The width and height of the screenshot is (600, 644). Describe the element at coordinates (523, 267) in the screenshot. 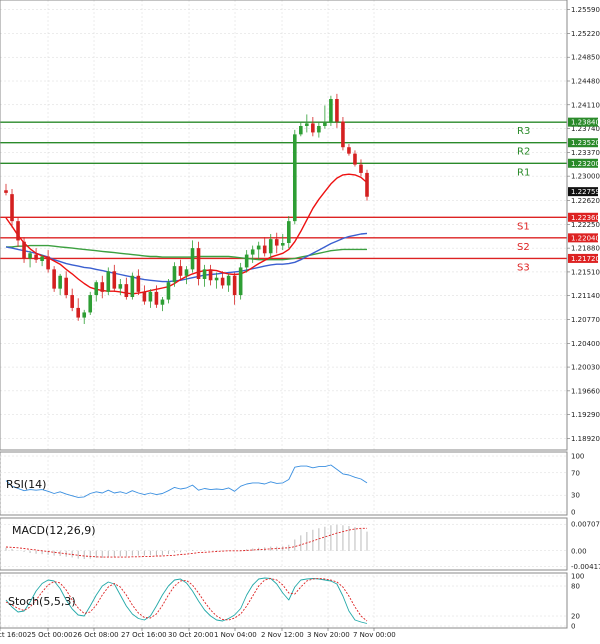

I see `level-label-s3: S3` at that location.